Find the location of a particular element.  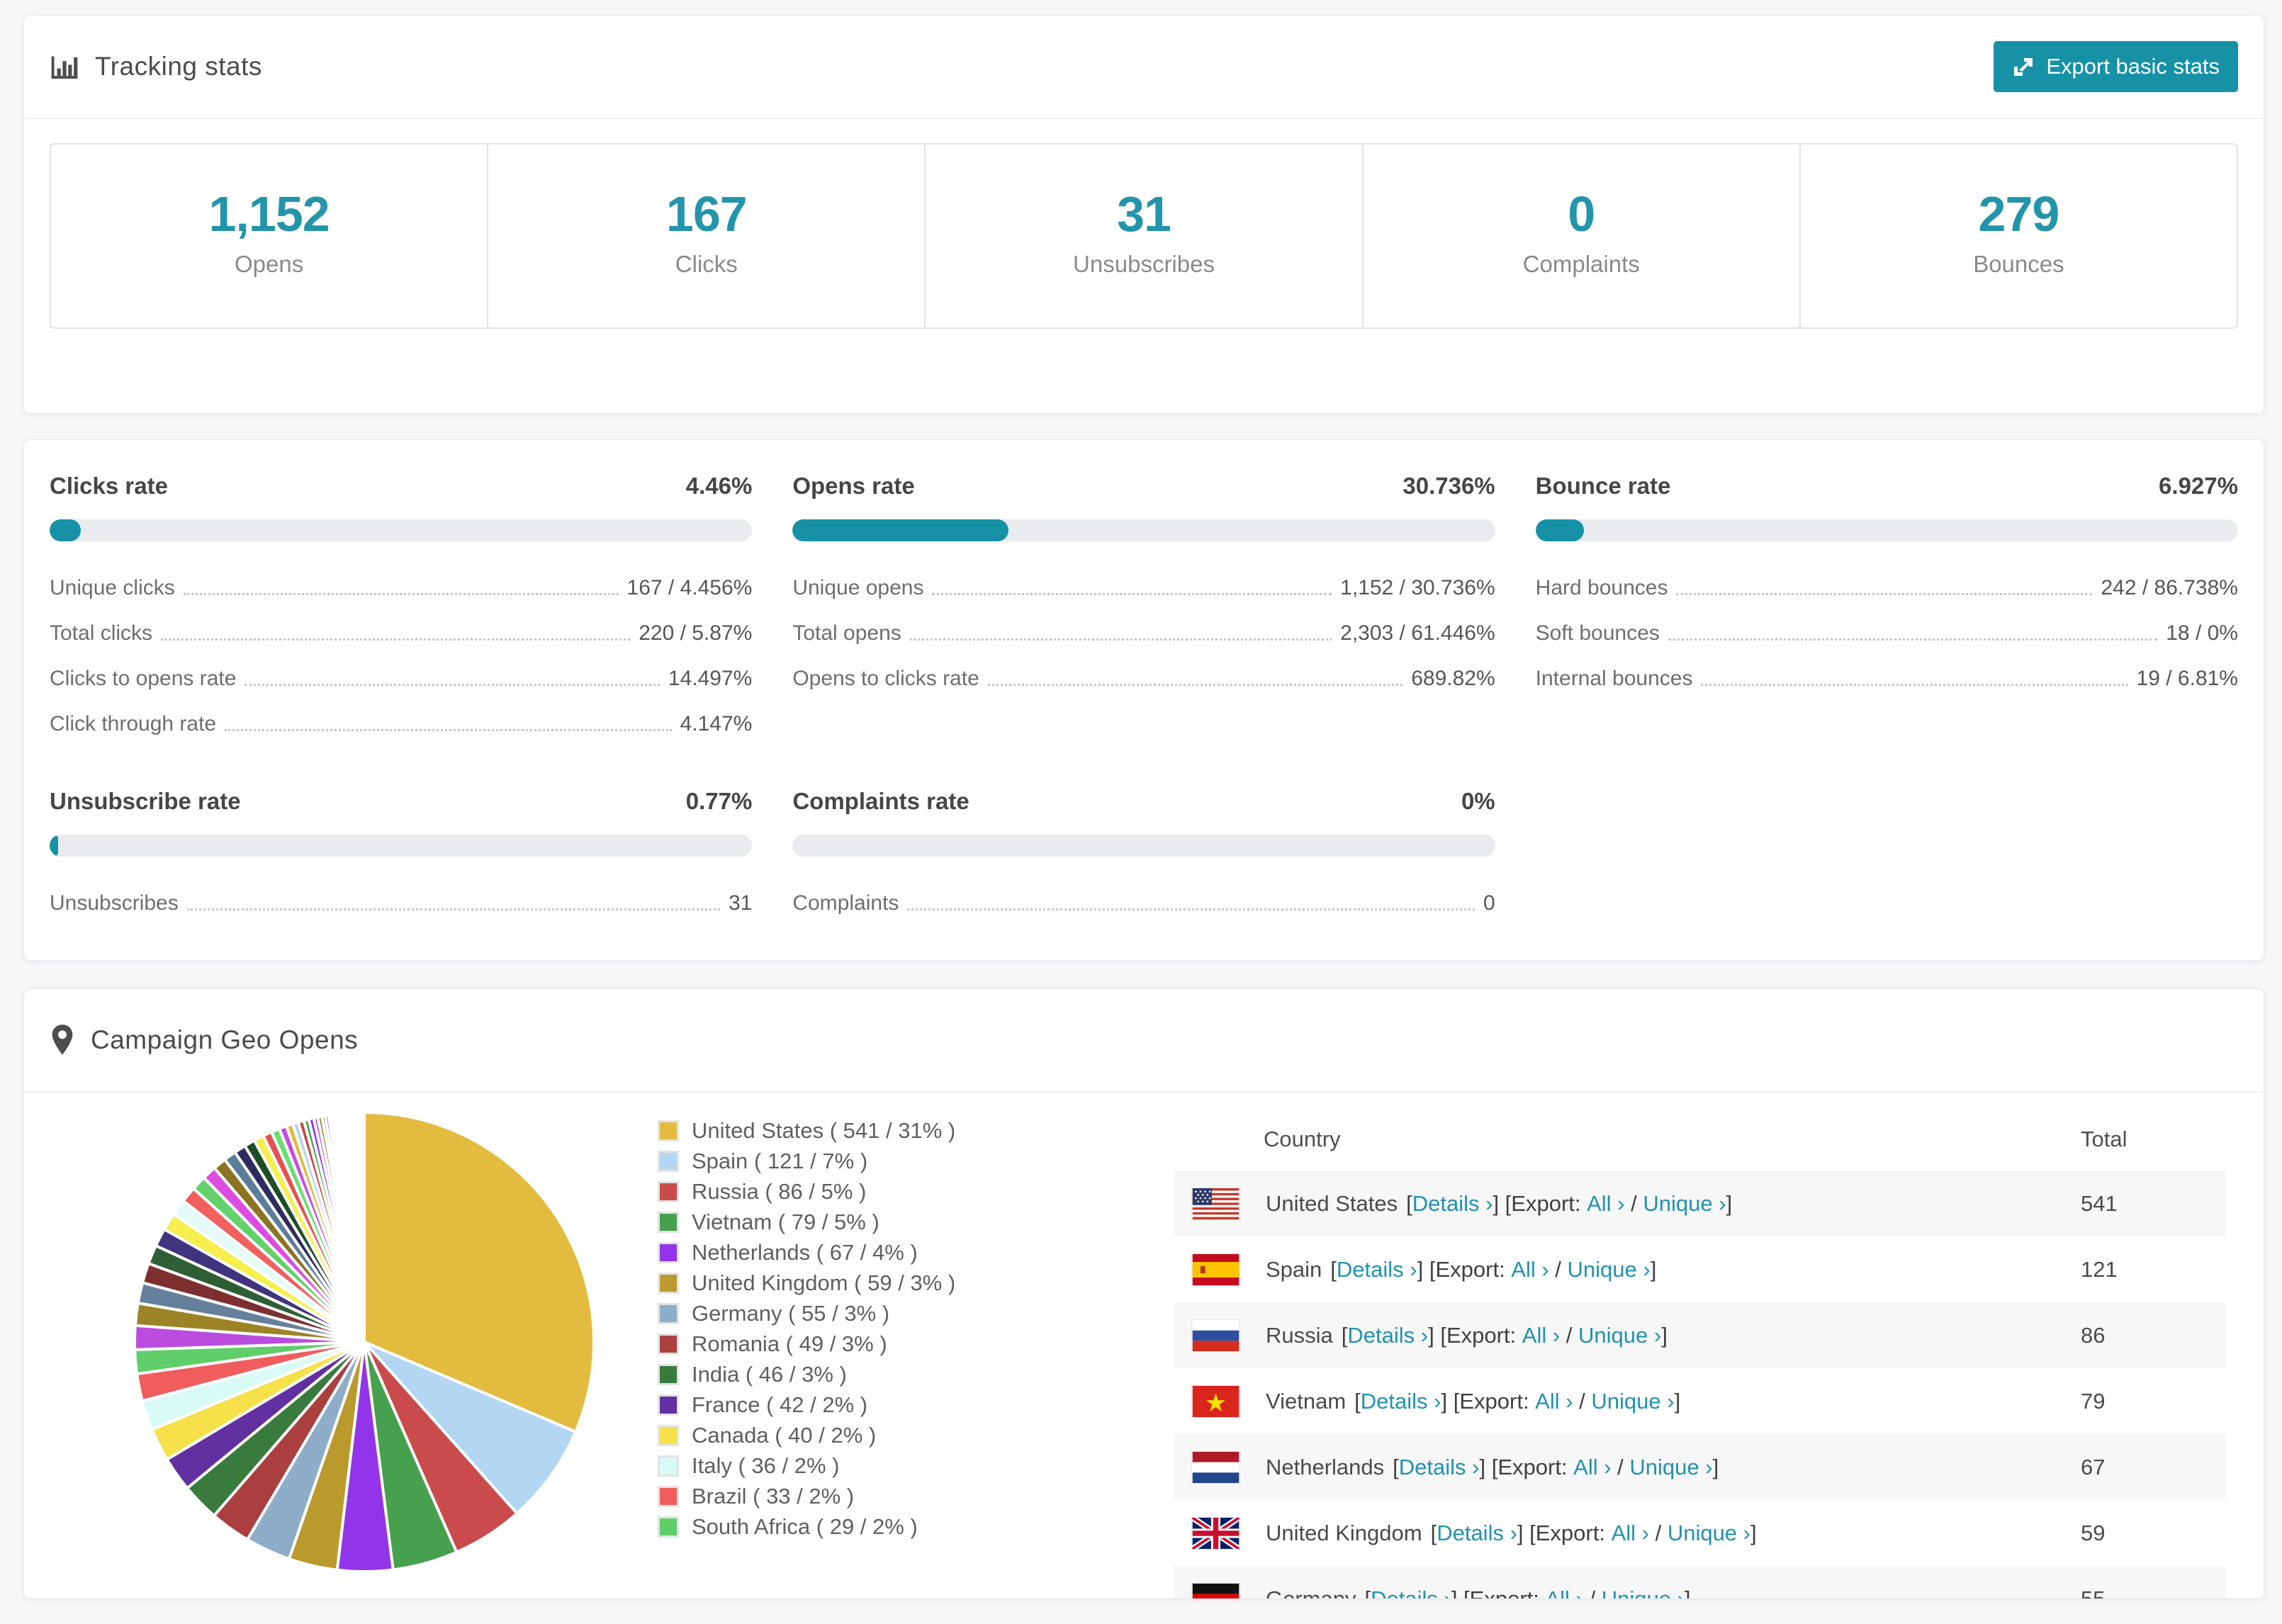

legend-item: United States ( 541 / 31% ) is located at coordinates (842, 1131).